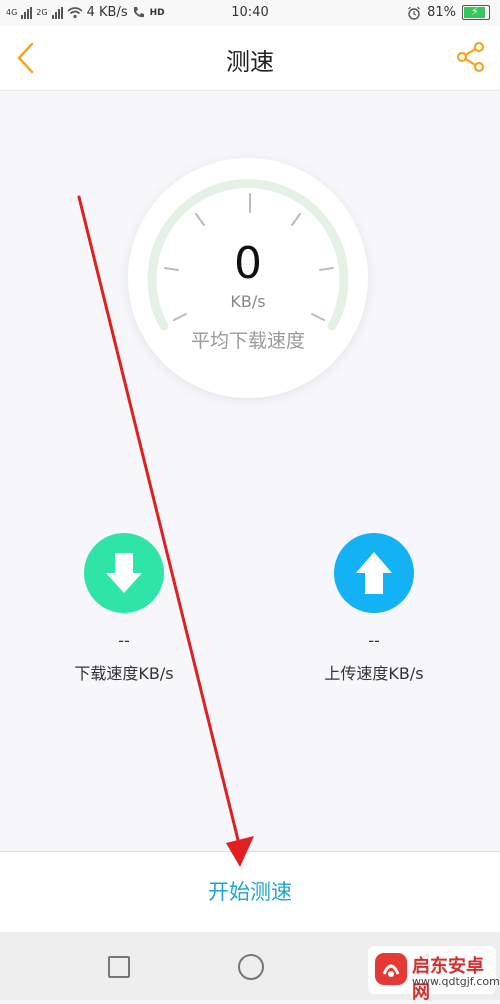 The height and width of the screenshot is (1004, 500). What do you see at coordinates (374, 640) in the screenshot?
I see `upload-value: --` at bounding box center [374, 640].